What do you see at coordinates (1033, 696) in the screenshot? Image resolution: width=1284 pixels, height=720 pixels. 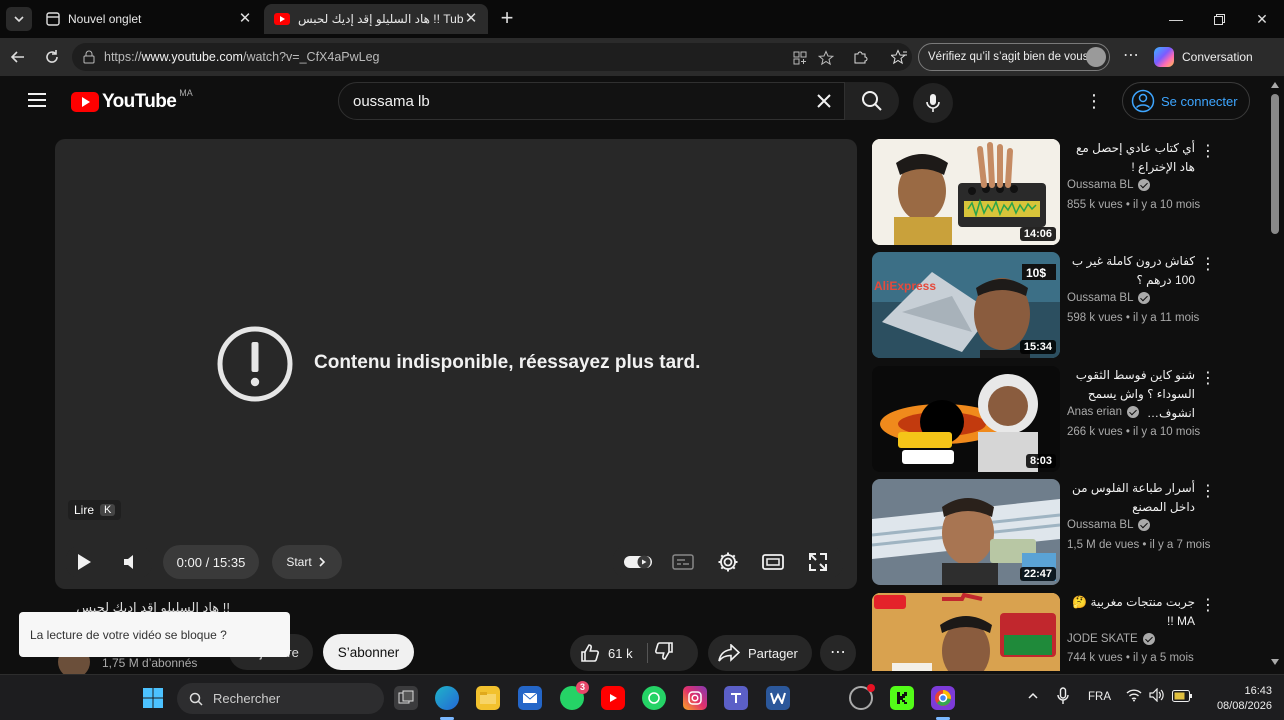 I see `show-hidden-icons` at bounding box center [1033, 696].